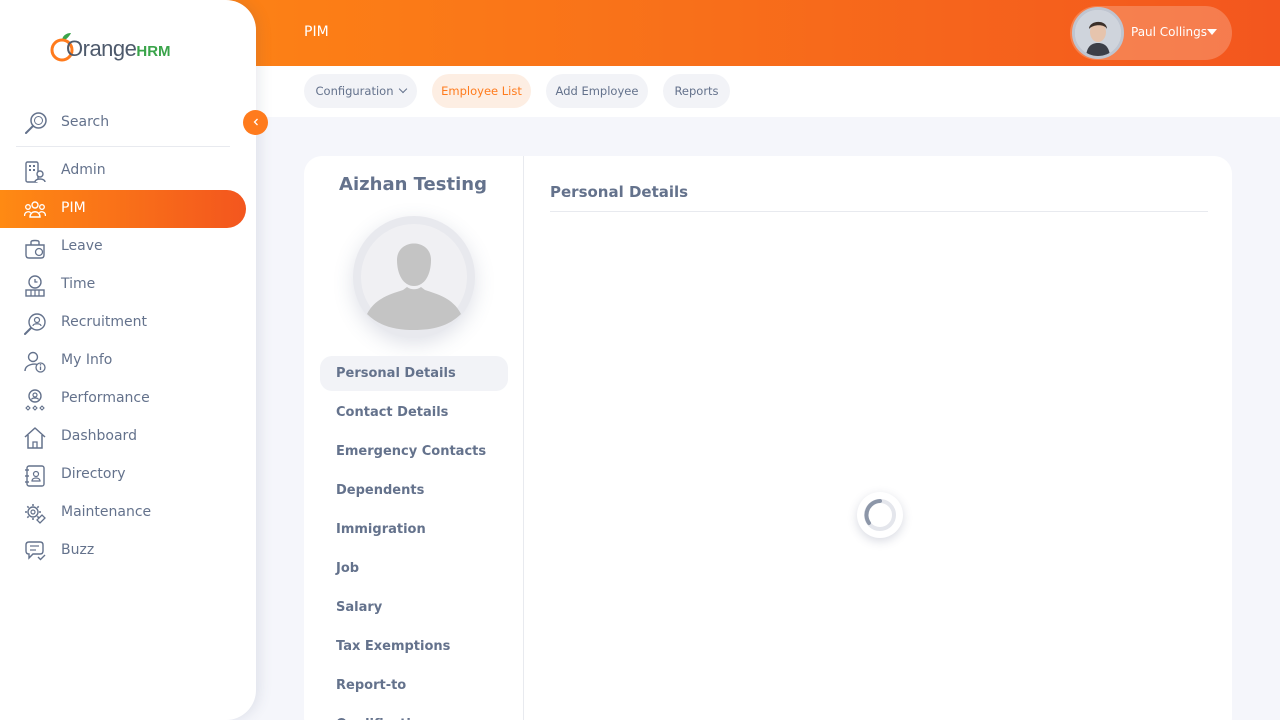 The width and height of the screenshot is (1280, 720). Describe the element at coordinates (35, 172) in the screenshot. I see `admin-icon` at that location.